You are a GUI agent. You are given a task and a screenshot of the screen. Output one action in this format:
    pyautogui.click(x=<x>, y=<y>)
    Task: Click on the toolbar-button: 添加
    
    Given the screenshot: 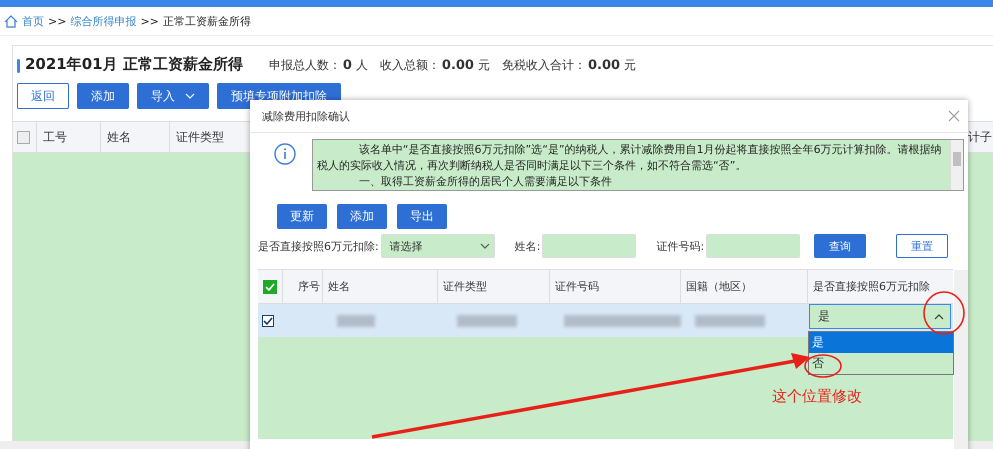 What is the action you would take?
    pyautogui.click(x=103, y=96)
    